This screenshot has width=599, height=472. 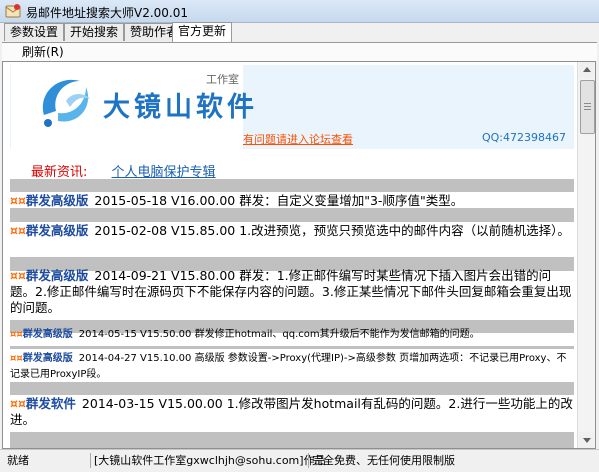 What do you see at coordinates (51, 403) in the screenshot?
I see `entry-edition: 群发软件` at bounding box center [51, 403].